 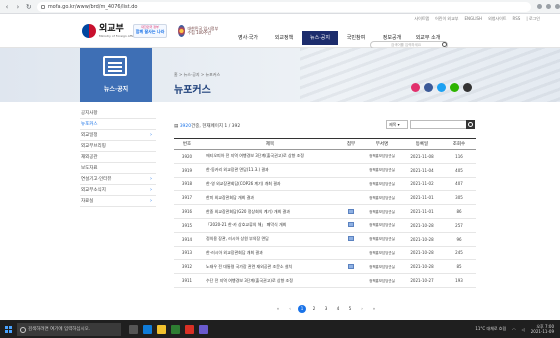 What do you see at coordinates (497, 19) in the screenshot?
I see `utility-link: 외청사이트` at bounding box center [497, 19].